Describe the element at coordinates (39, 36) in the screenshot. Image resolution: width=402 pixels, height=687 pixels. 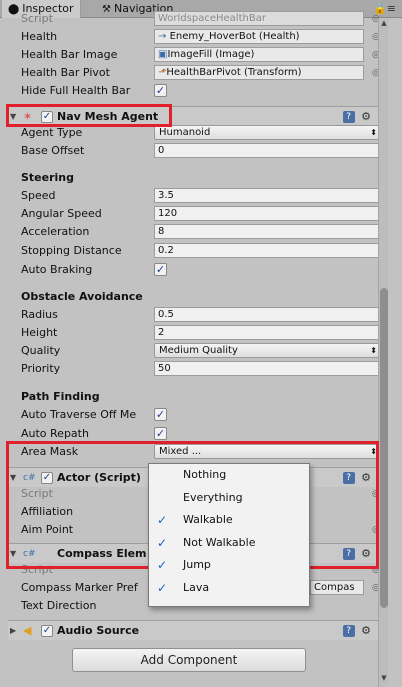
I see `health-label: Health` at that location.